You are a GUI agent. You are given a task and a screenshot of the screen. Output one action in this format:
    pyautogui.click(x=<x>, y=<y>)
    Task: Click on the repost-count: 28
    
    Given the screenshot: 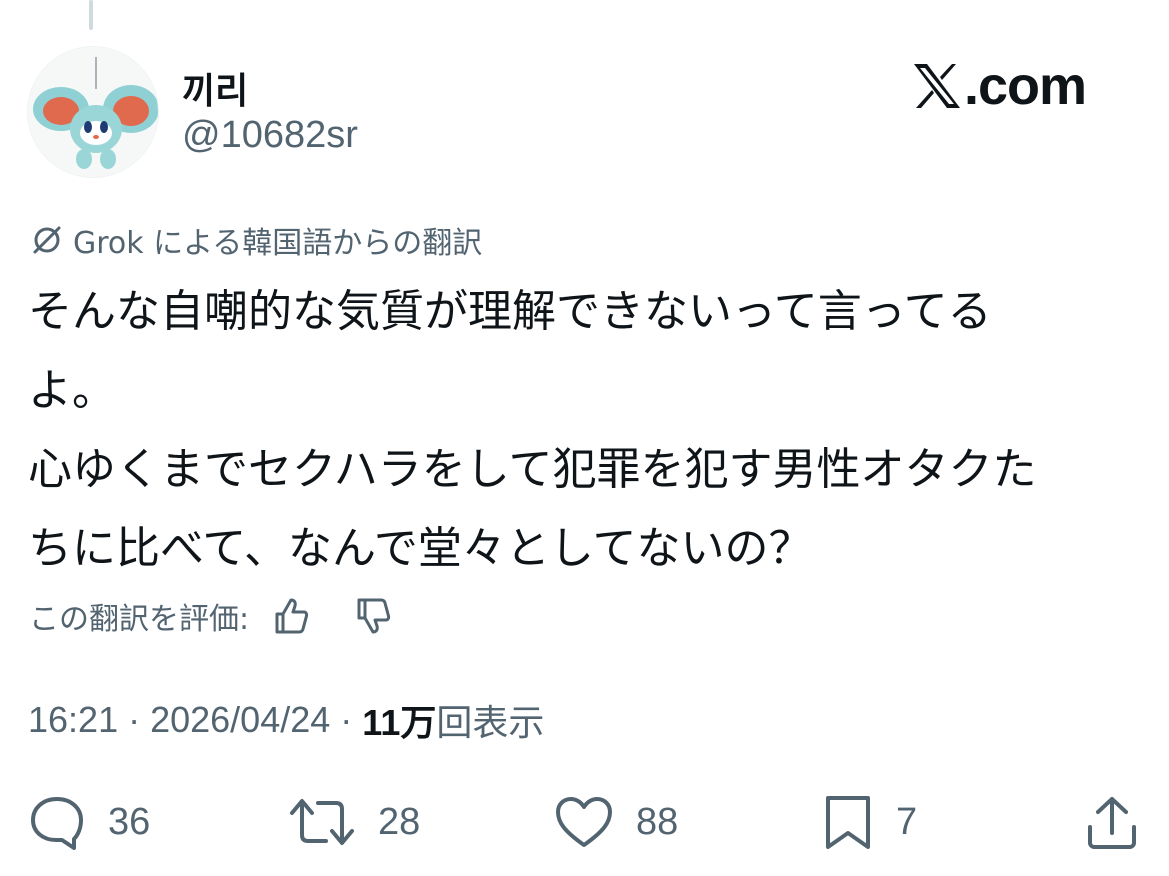 What is the action you would take?
    pyautogui.click(x=399, y=821)
    